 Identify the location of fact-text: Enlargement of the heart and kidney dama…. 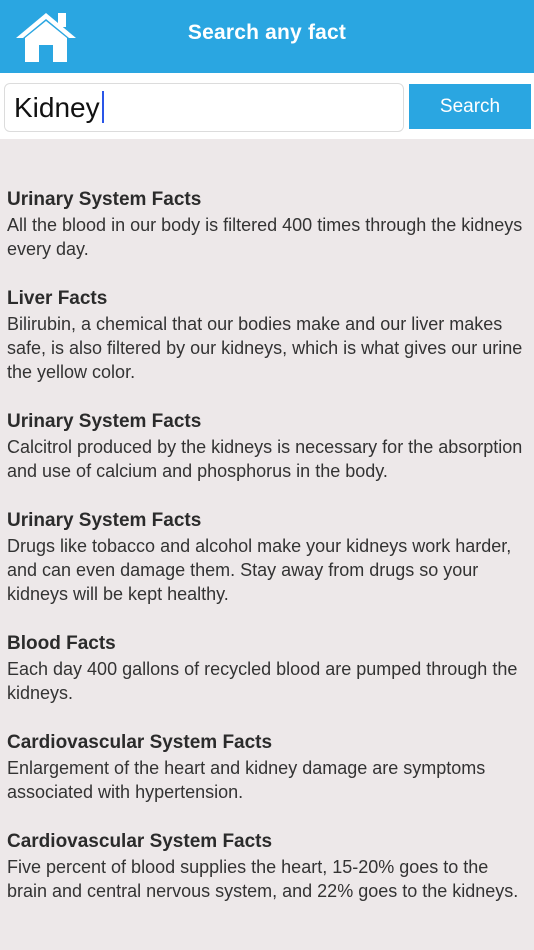
(246, 780).